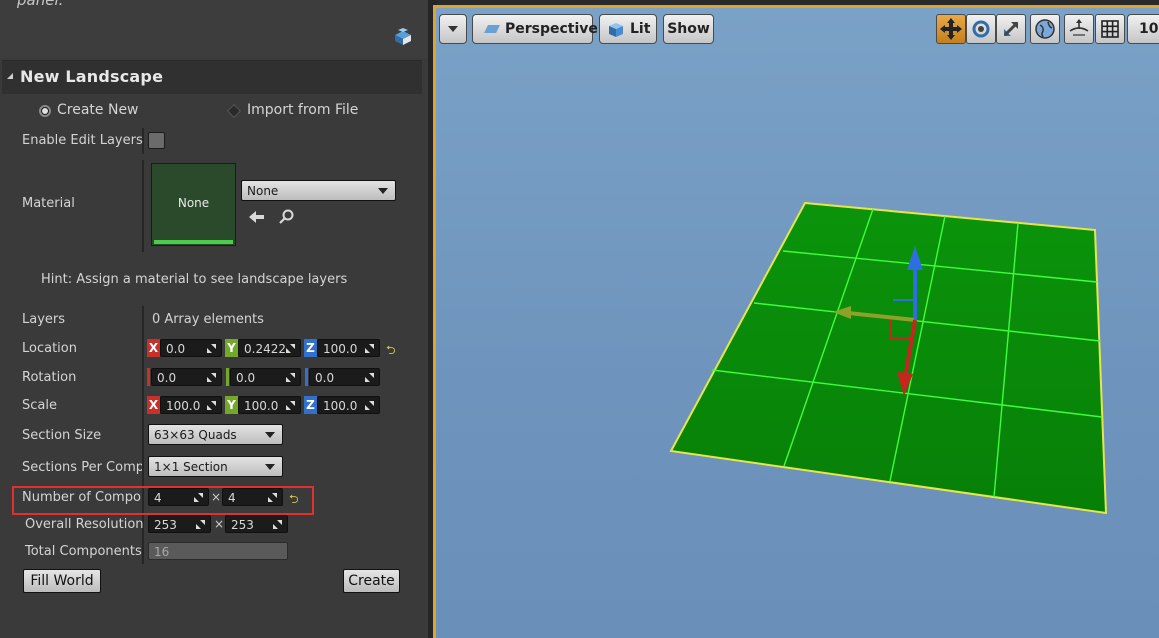 The height and width of the screenshot is (638, 1159). Describe the element at coordinates (348, 348) in the screenshot. I see `location-z-field: 100.0` at that location.